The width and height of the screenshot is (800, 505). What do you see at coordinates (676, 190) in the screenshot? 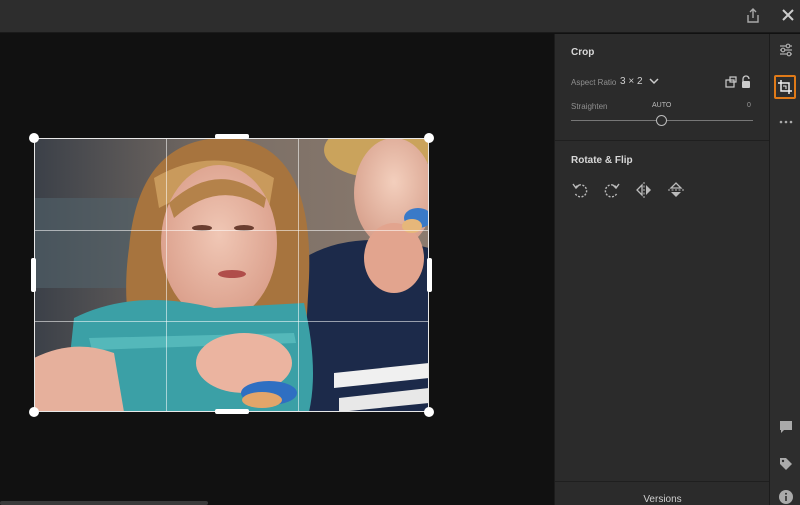
I see `flip-vertical-icon` at bounding box center [676, 190].